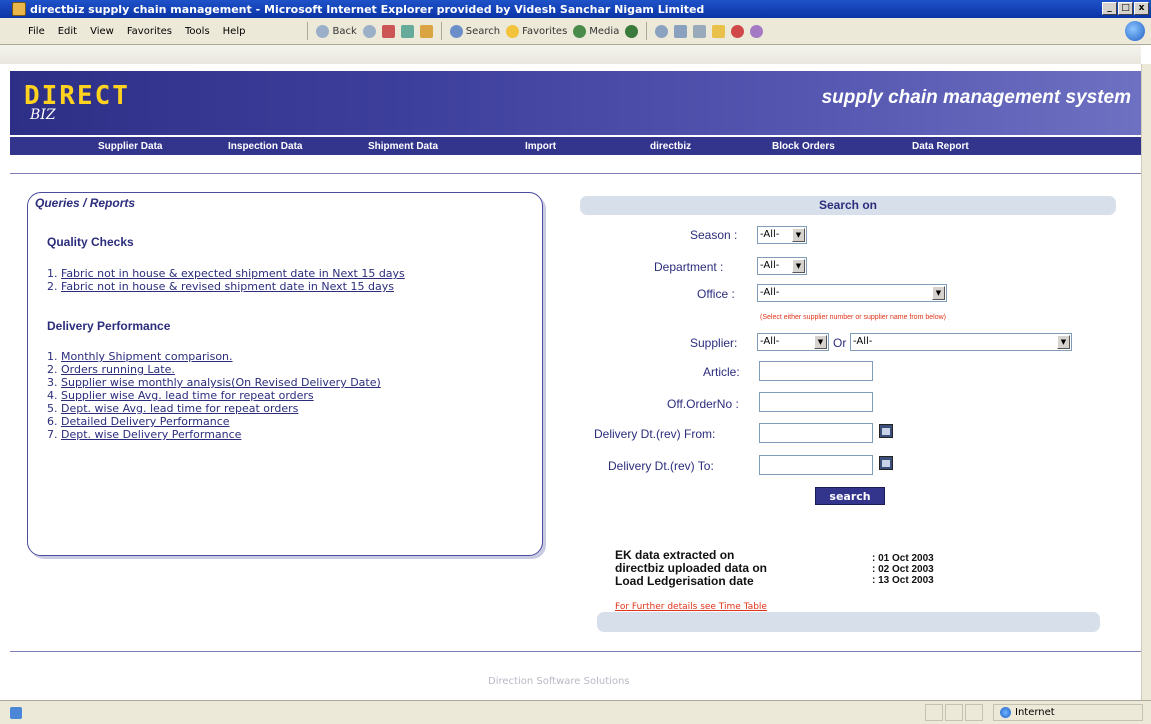 This screenshot has height=724, width=1151. Describe the element at coordinates (197, 31) in the screenshot. I see `menu-tools: Tools` at that location.